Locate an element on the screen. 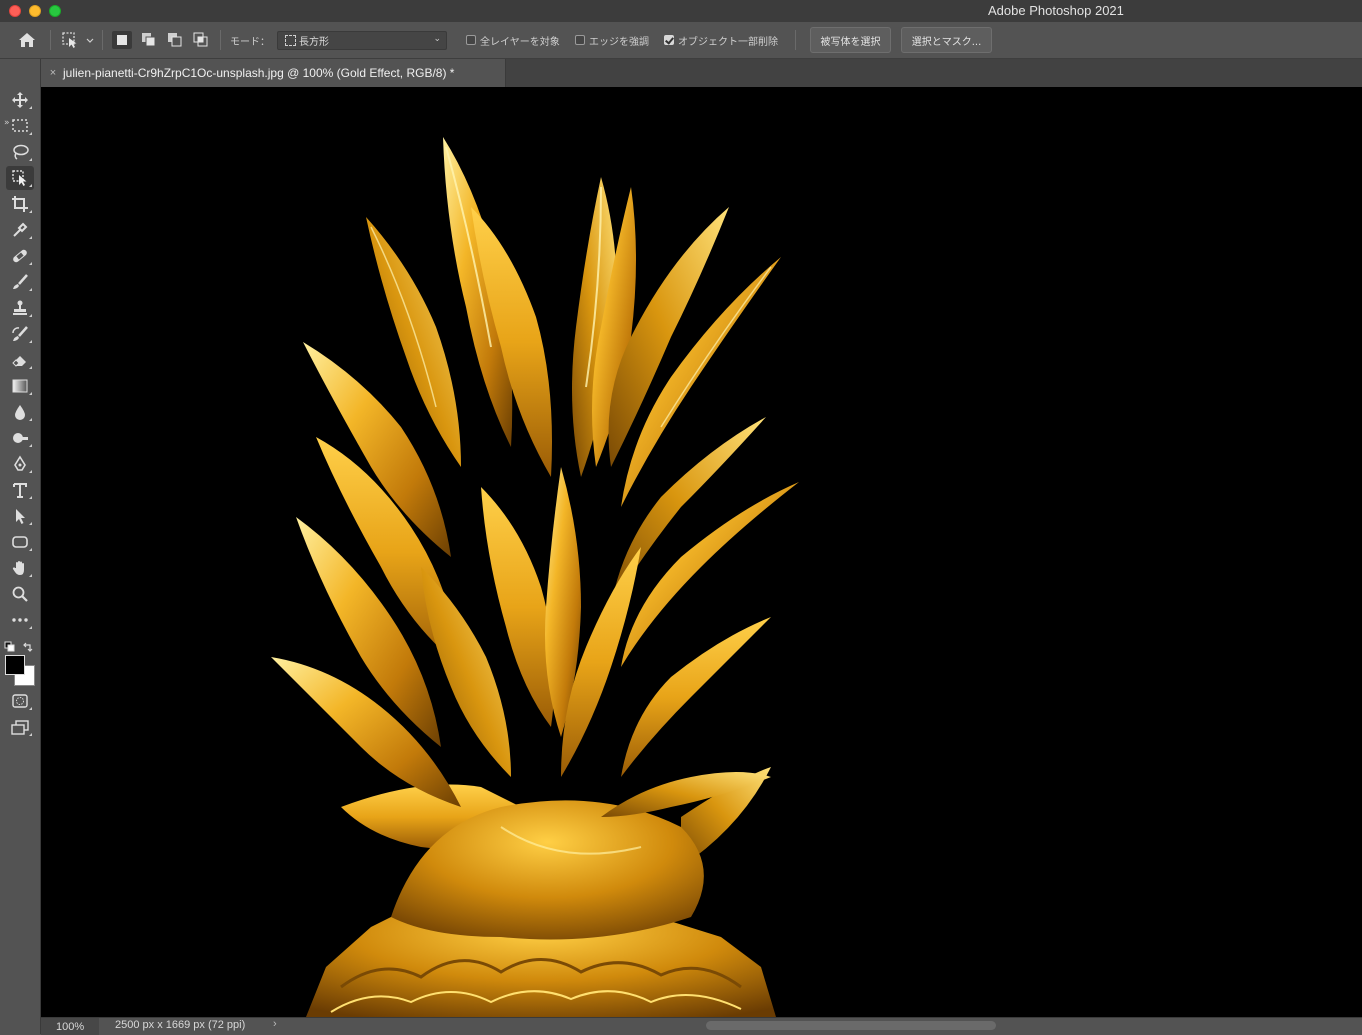  stamp-icon is located at coordinates (20, 307).